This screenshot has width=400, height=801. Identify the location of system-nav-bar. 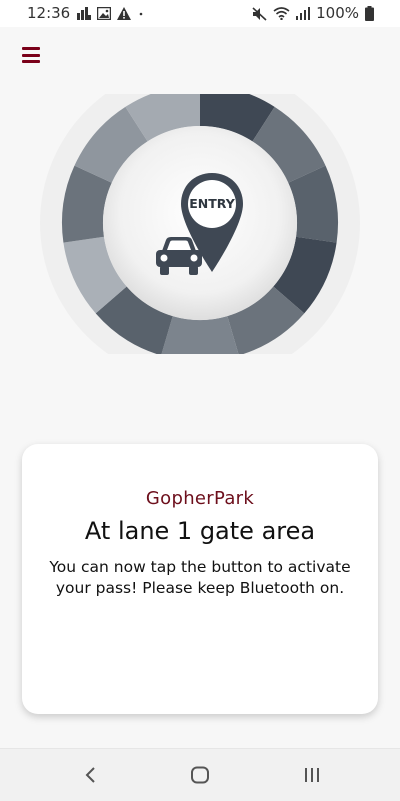
(200, 774).